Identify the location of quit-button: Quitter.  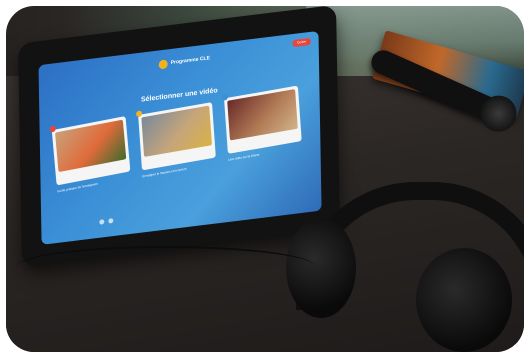
(301, 42).